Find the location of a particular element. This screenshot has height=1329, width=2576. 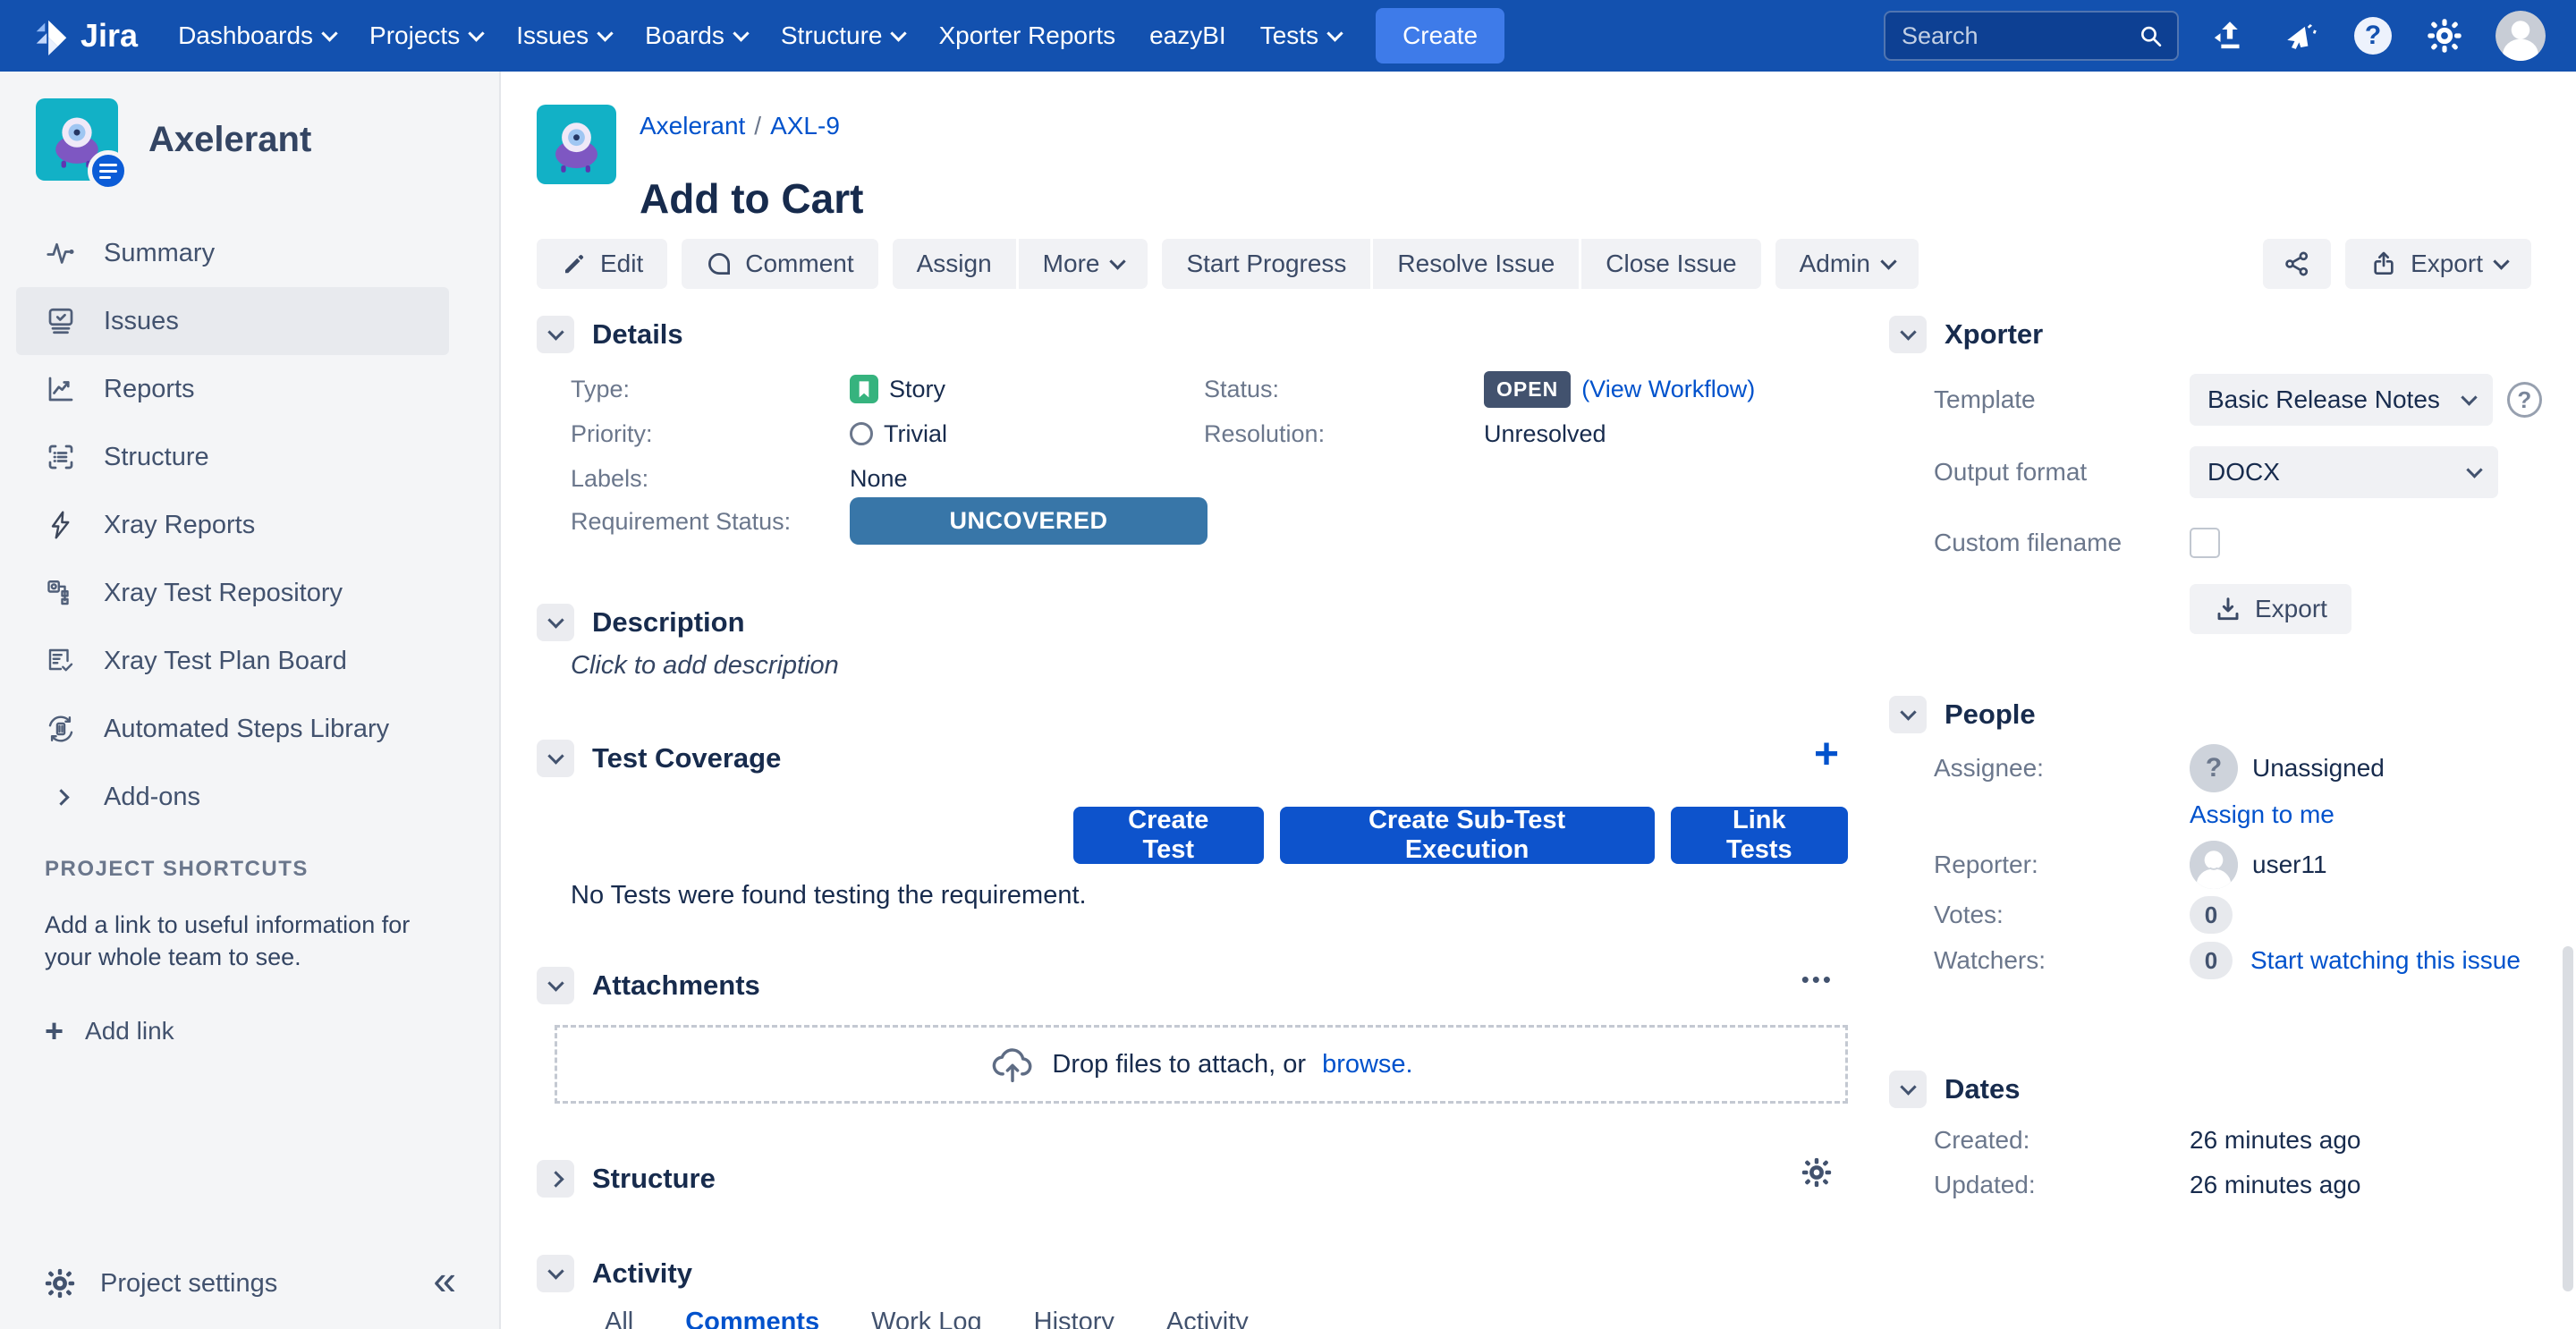

start-watching-link: Start watching this issue is located at coordinates (2385, 960).